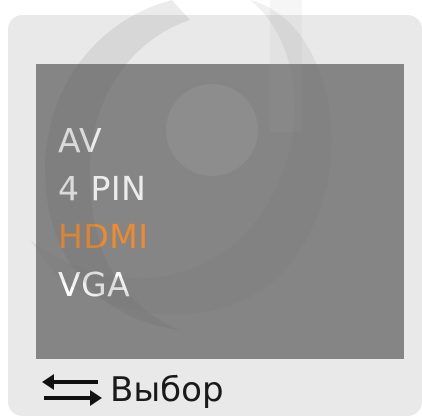 The width and height of the screenshot is (422, 416). Describe the element at coordinates (103, 141) in the screenshot. I see `menu-item-av: AV` at that location.